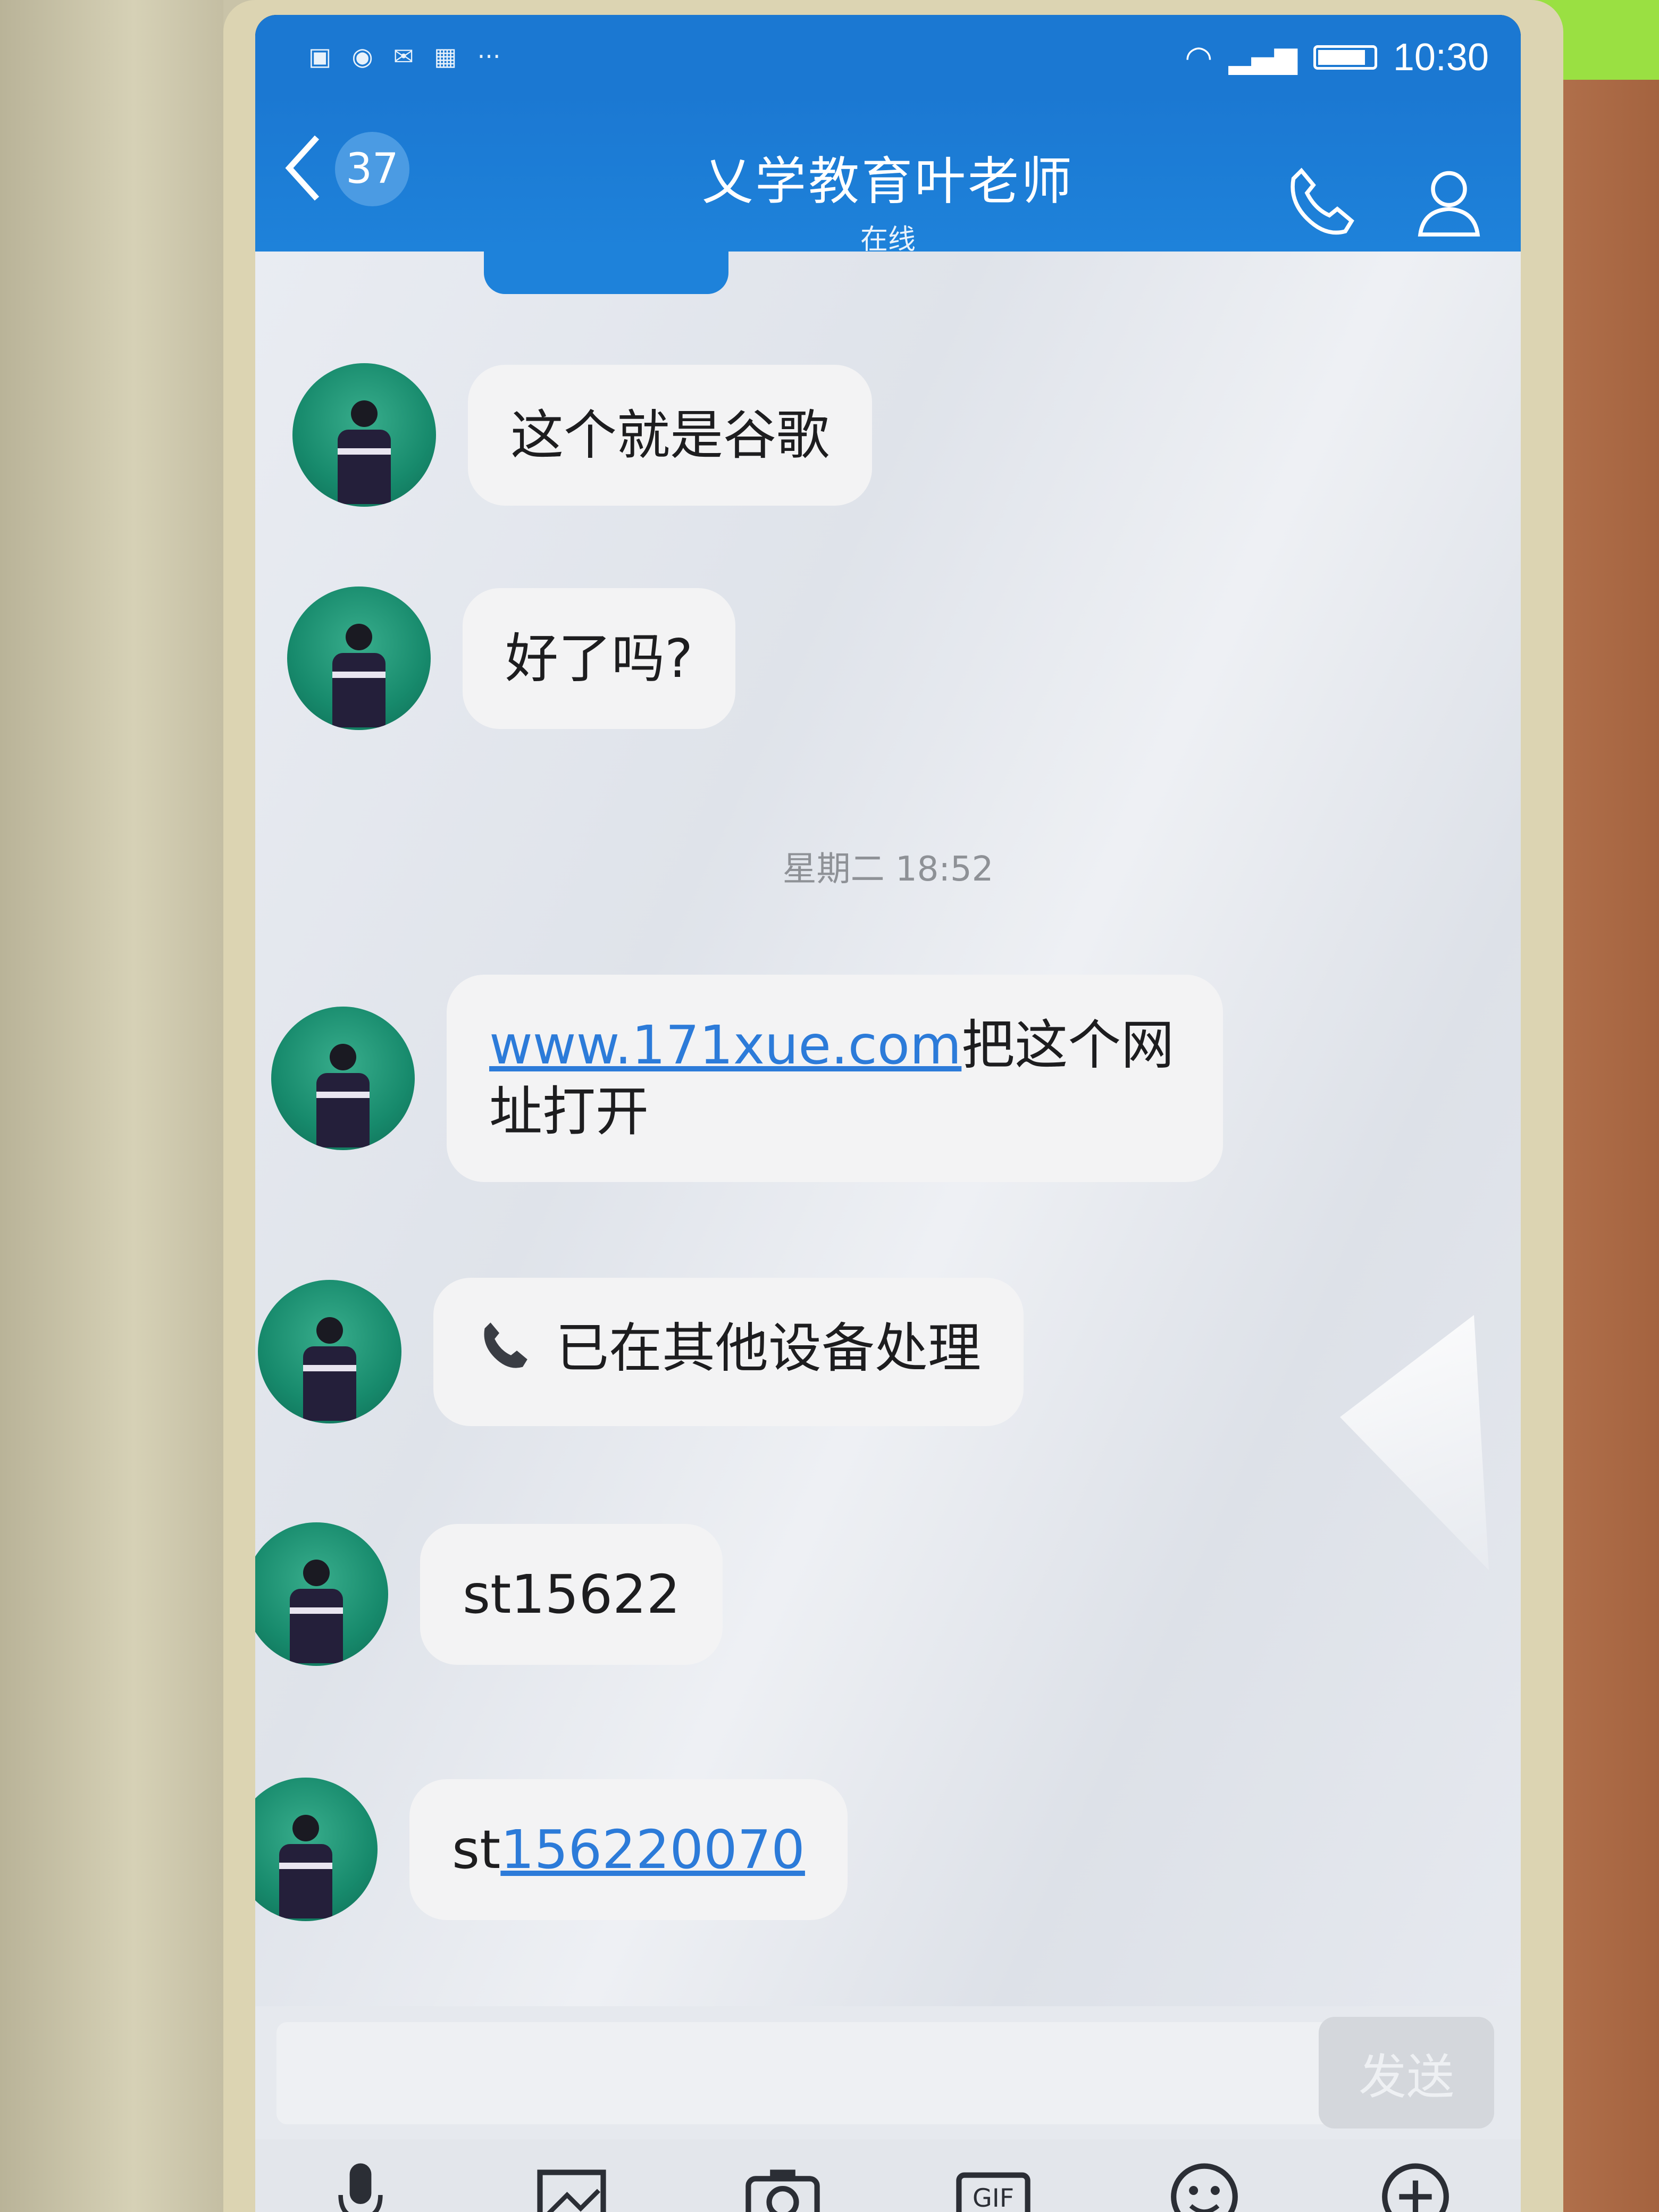 The height and width of the screenshot is (2212, 1659). What do you see at coordinates (888, 53) in the screenshot?
I see `status-bar: ▣ ◉ ✉ ▦ ··· ◠ ▂▄▆ 10:30` at bounding box center [888, 53].